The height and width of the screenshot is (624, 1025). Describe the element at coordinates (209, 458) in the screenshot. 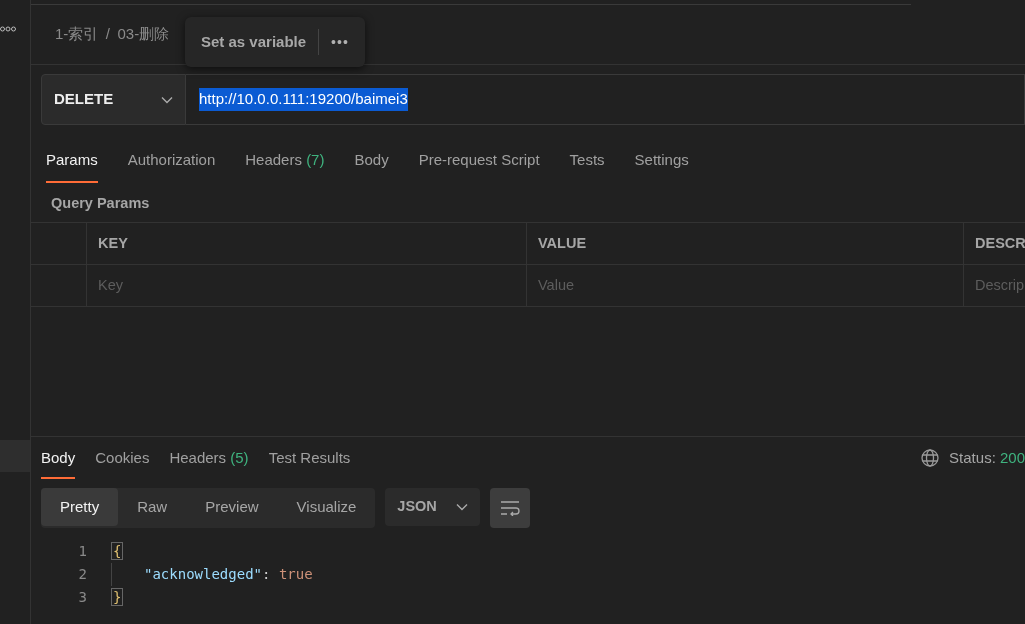

I see `tab: Headers (5)` at that location.